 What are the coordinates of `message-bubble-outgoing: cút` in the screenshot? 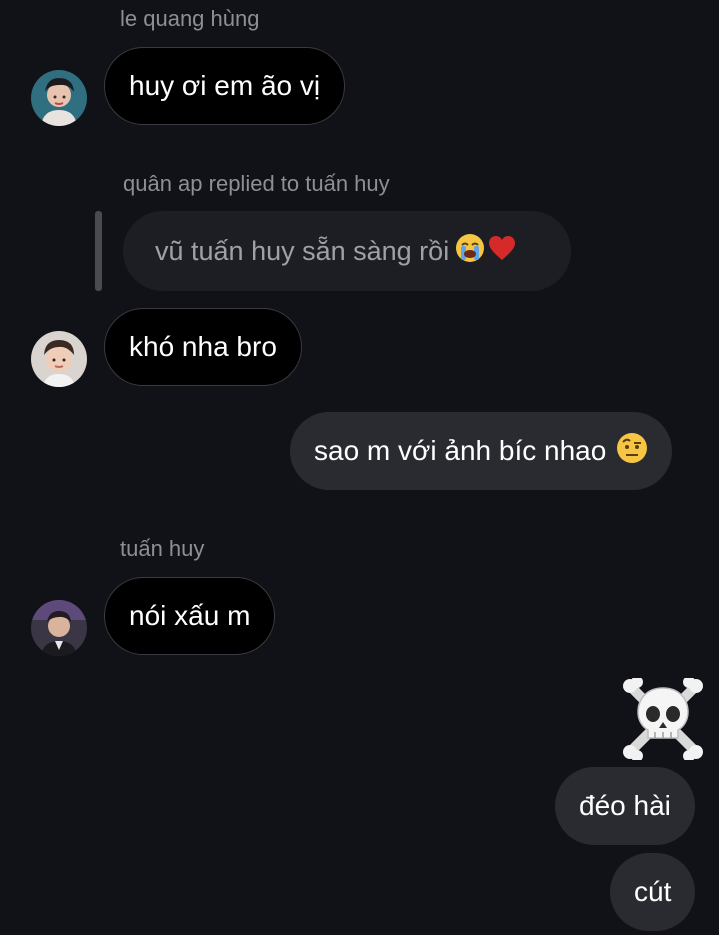 It's located at (653, 892).